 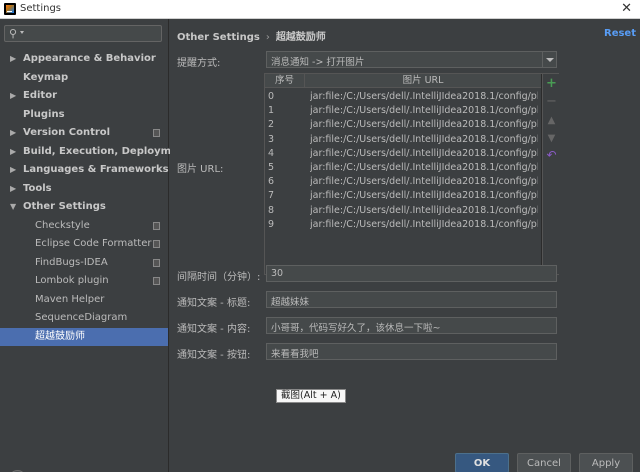 What do you see at coordinates (70, 299) in the screenshot?
I see `tree-item-label: Maven Helper` at bounding box center [70, 299].